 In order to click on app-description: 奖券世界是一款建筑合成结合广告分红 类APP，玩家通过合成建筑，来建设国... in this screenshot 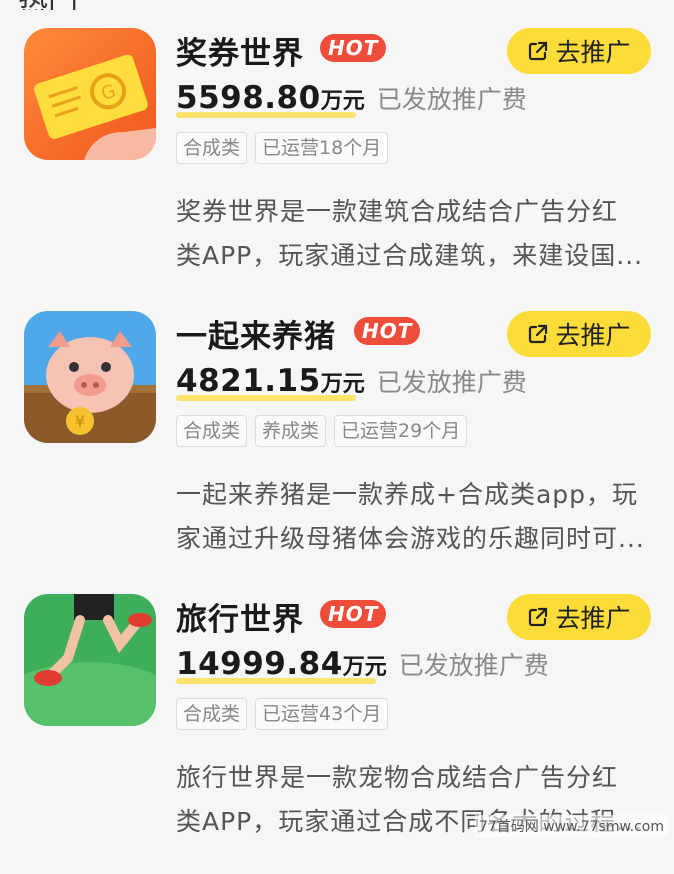, I will do `click(416, 234)`.